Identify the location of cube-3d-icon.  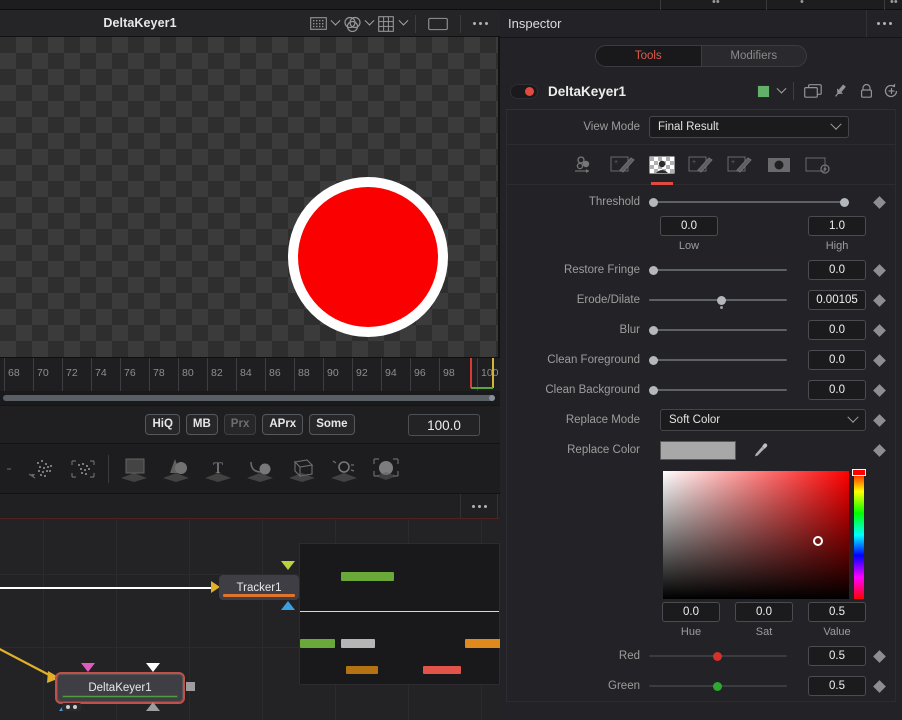
(302, 469).